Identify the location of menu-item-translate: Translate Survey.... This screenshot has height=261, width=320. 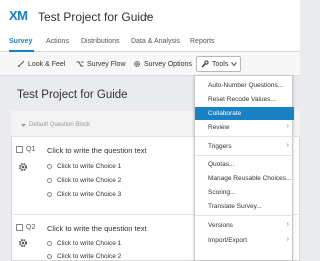
(244, 206).